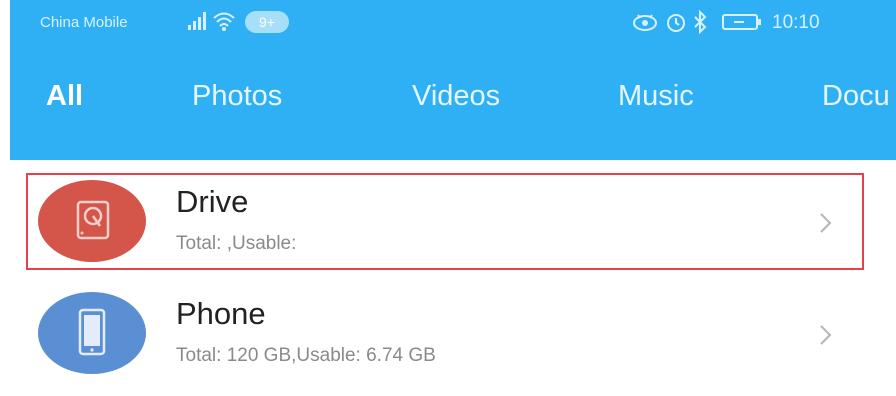 This screenshot has height=396, width=896. Describe the element at coordinates (237, 96) in the screenshot. I see `tab-photos: Photos` at that location.